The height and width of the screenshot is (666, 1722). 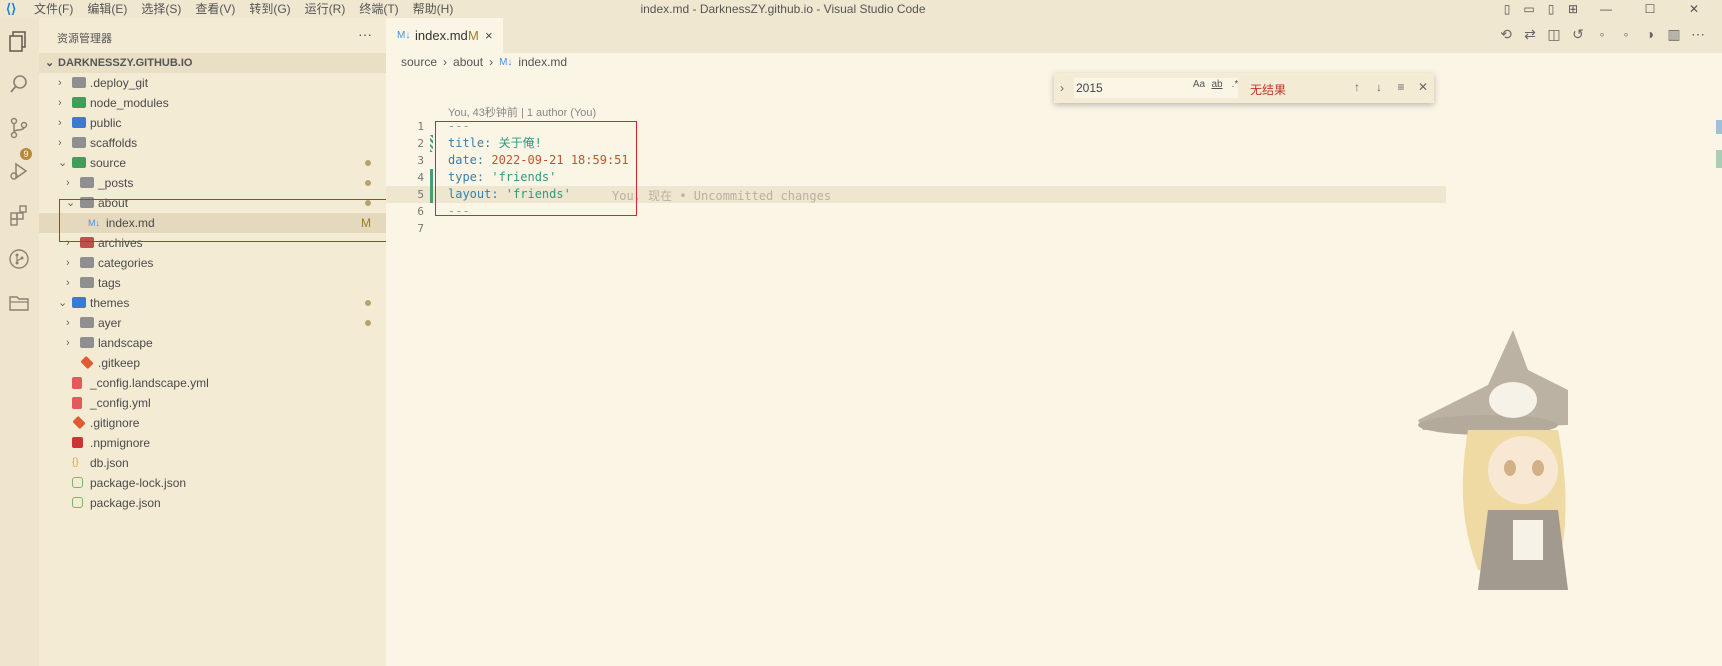 I want to click on tab-index-md: M↓ index.md M ×, so click(x=444, y=35).